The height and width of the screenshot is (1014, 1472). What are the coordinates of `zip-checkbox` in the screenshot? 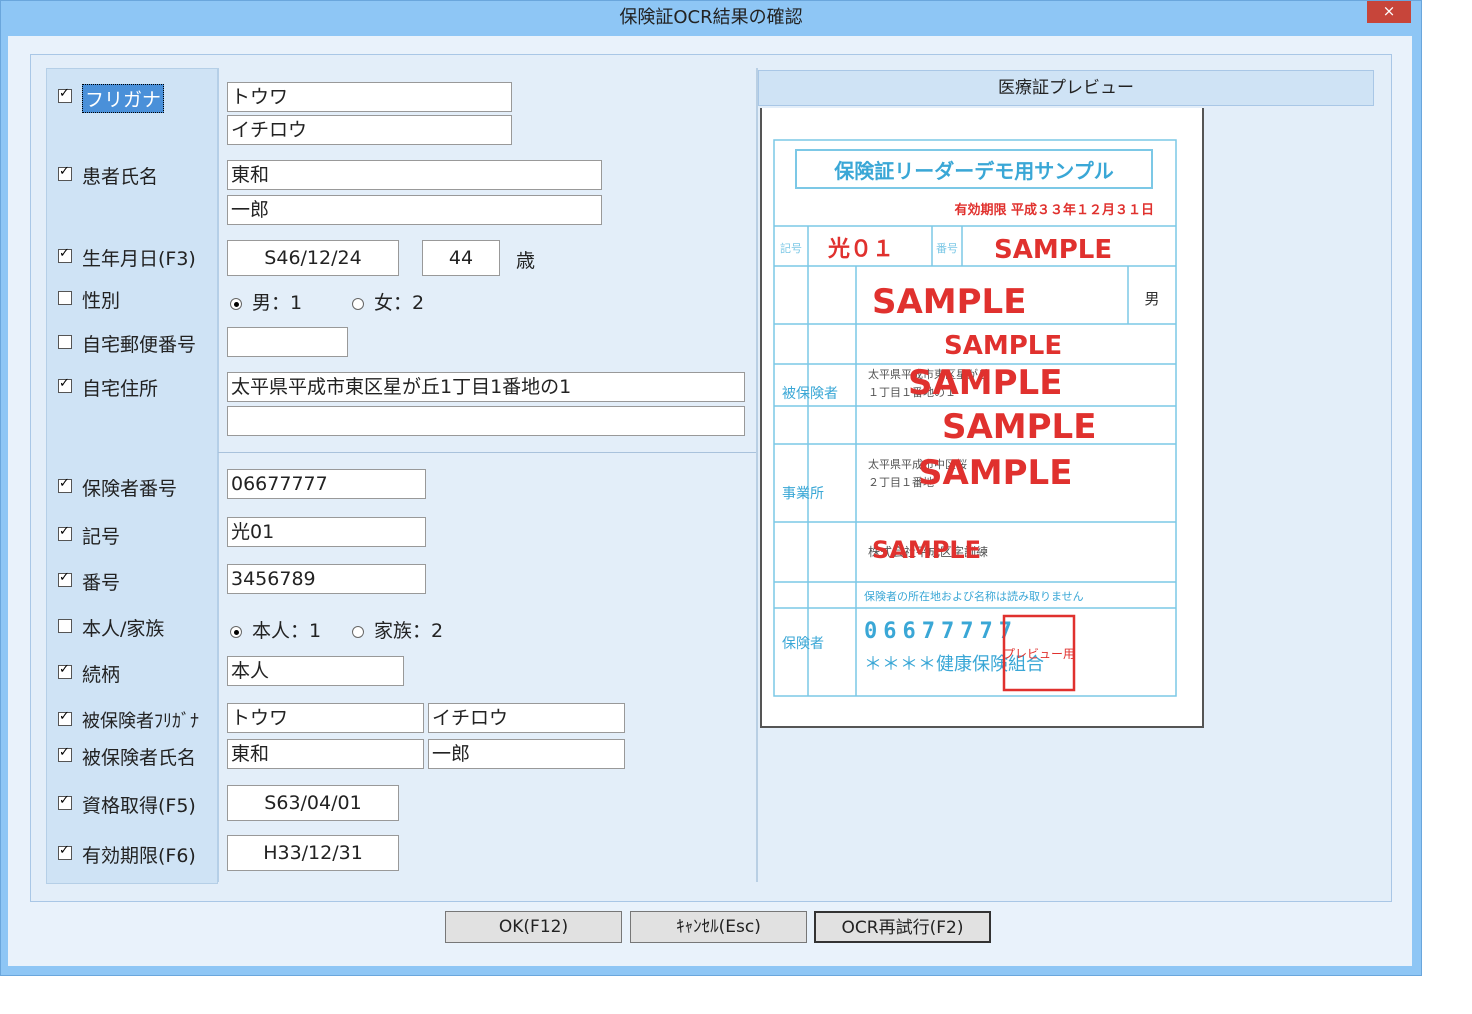 It's located at (65, 342).